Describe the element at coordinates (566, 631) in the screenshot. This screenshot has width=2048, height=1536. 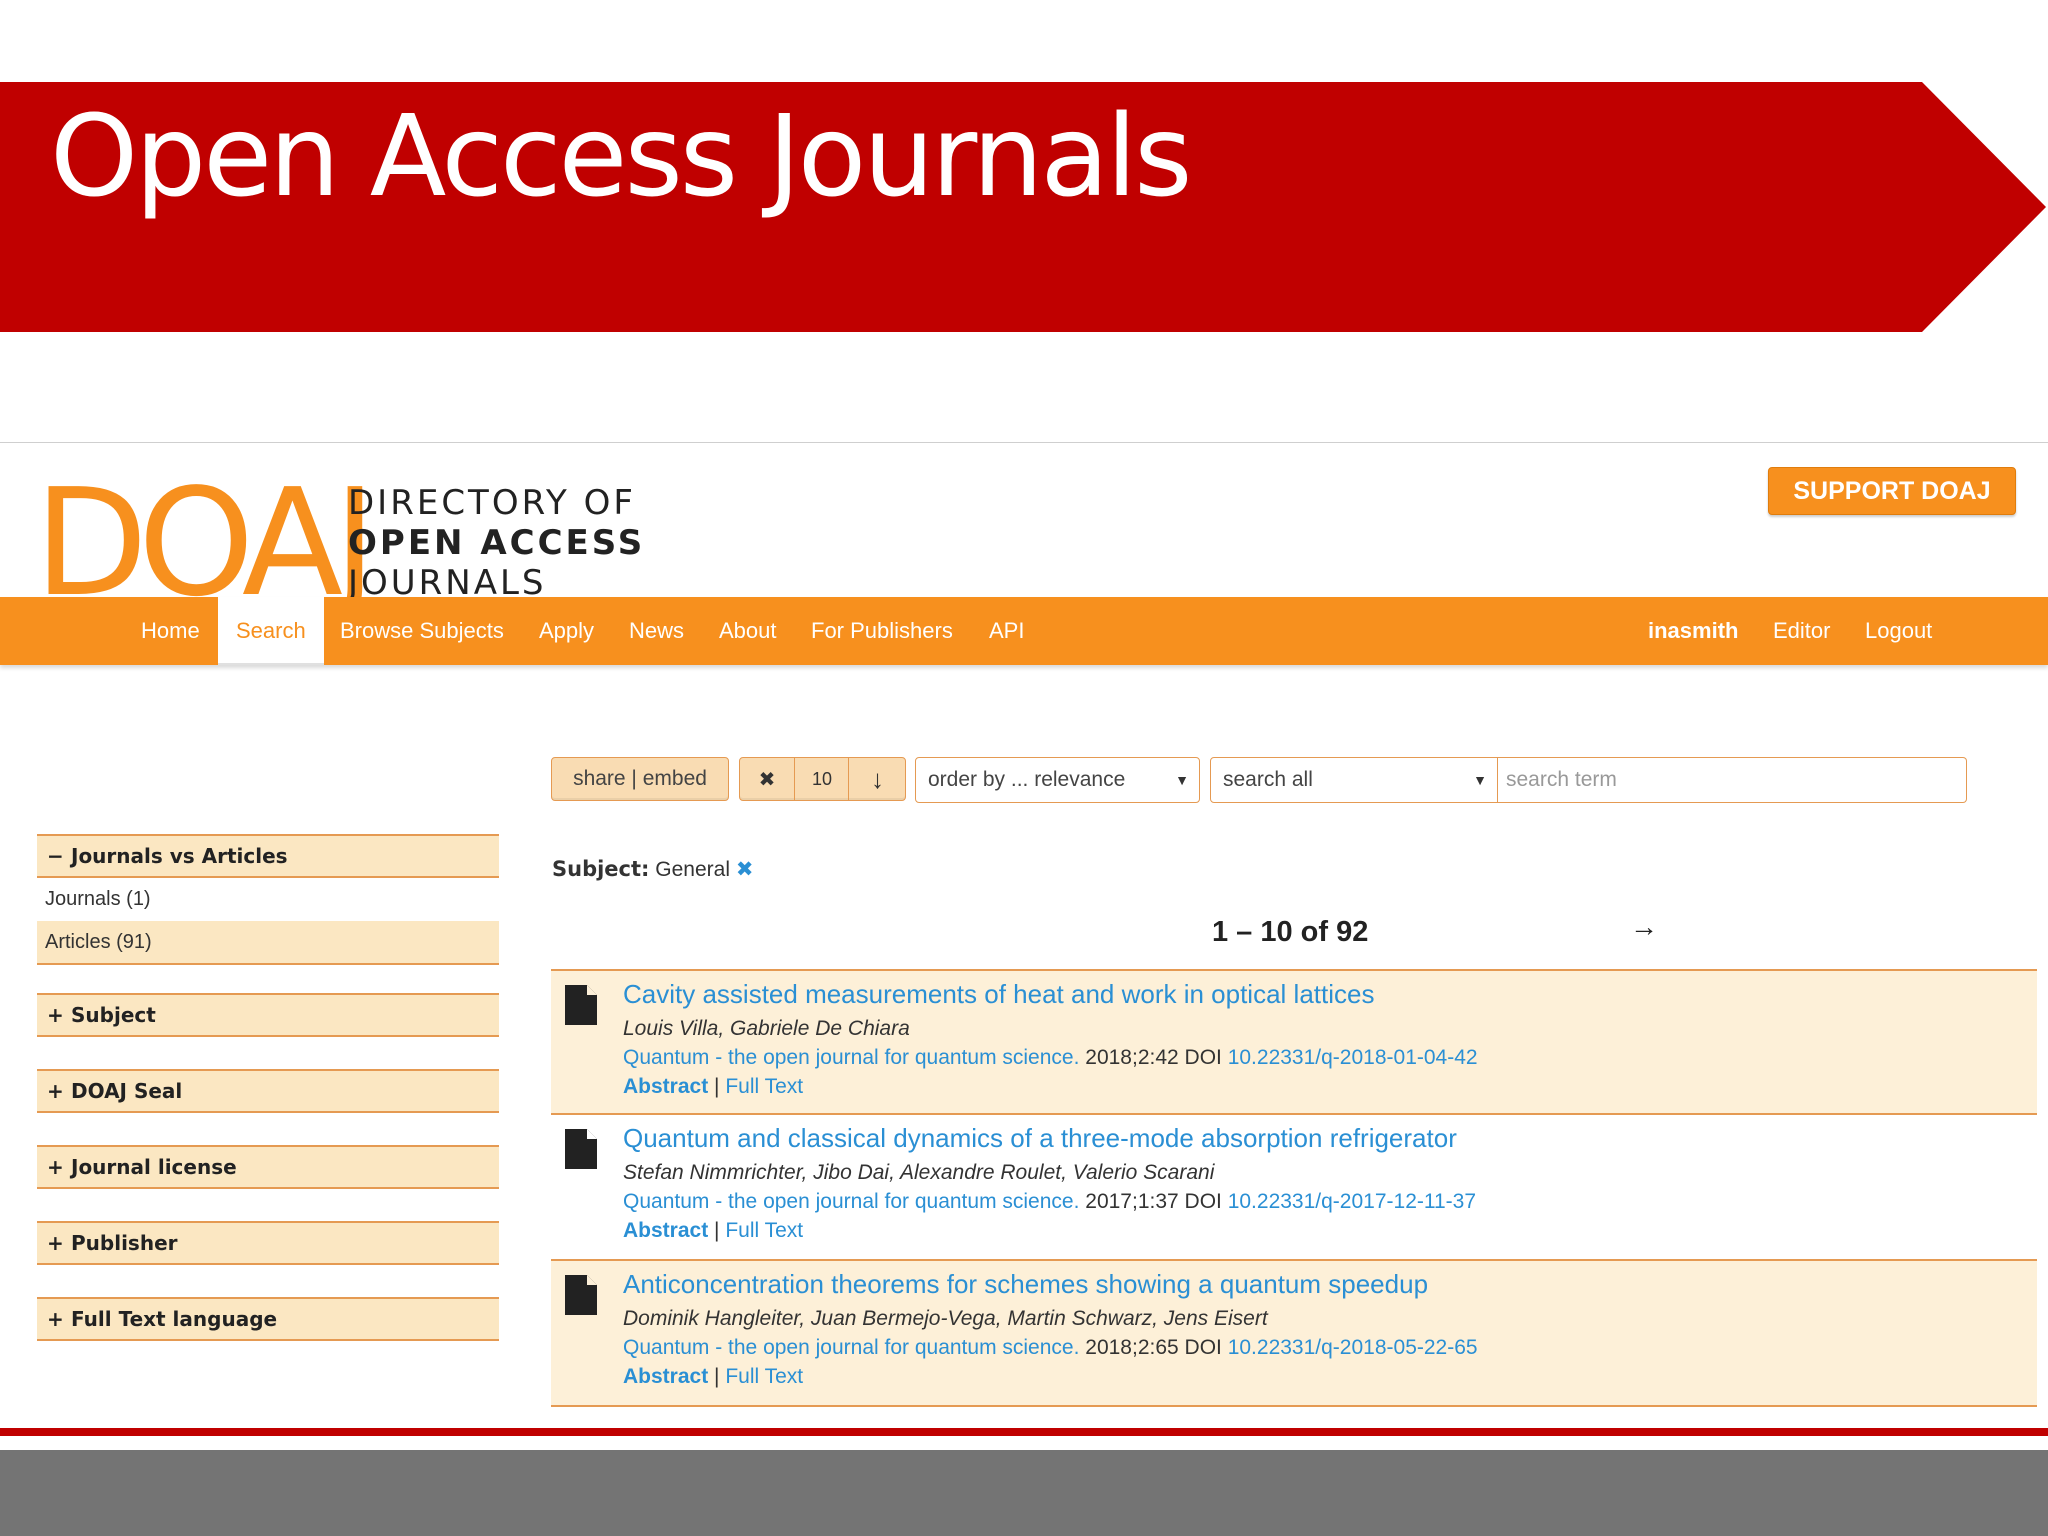
I see `nav-apply: Apply` at that location.